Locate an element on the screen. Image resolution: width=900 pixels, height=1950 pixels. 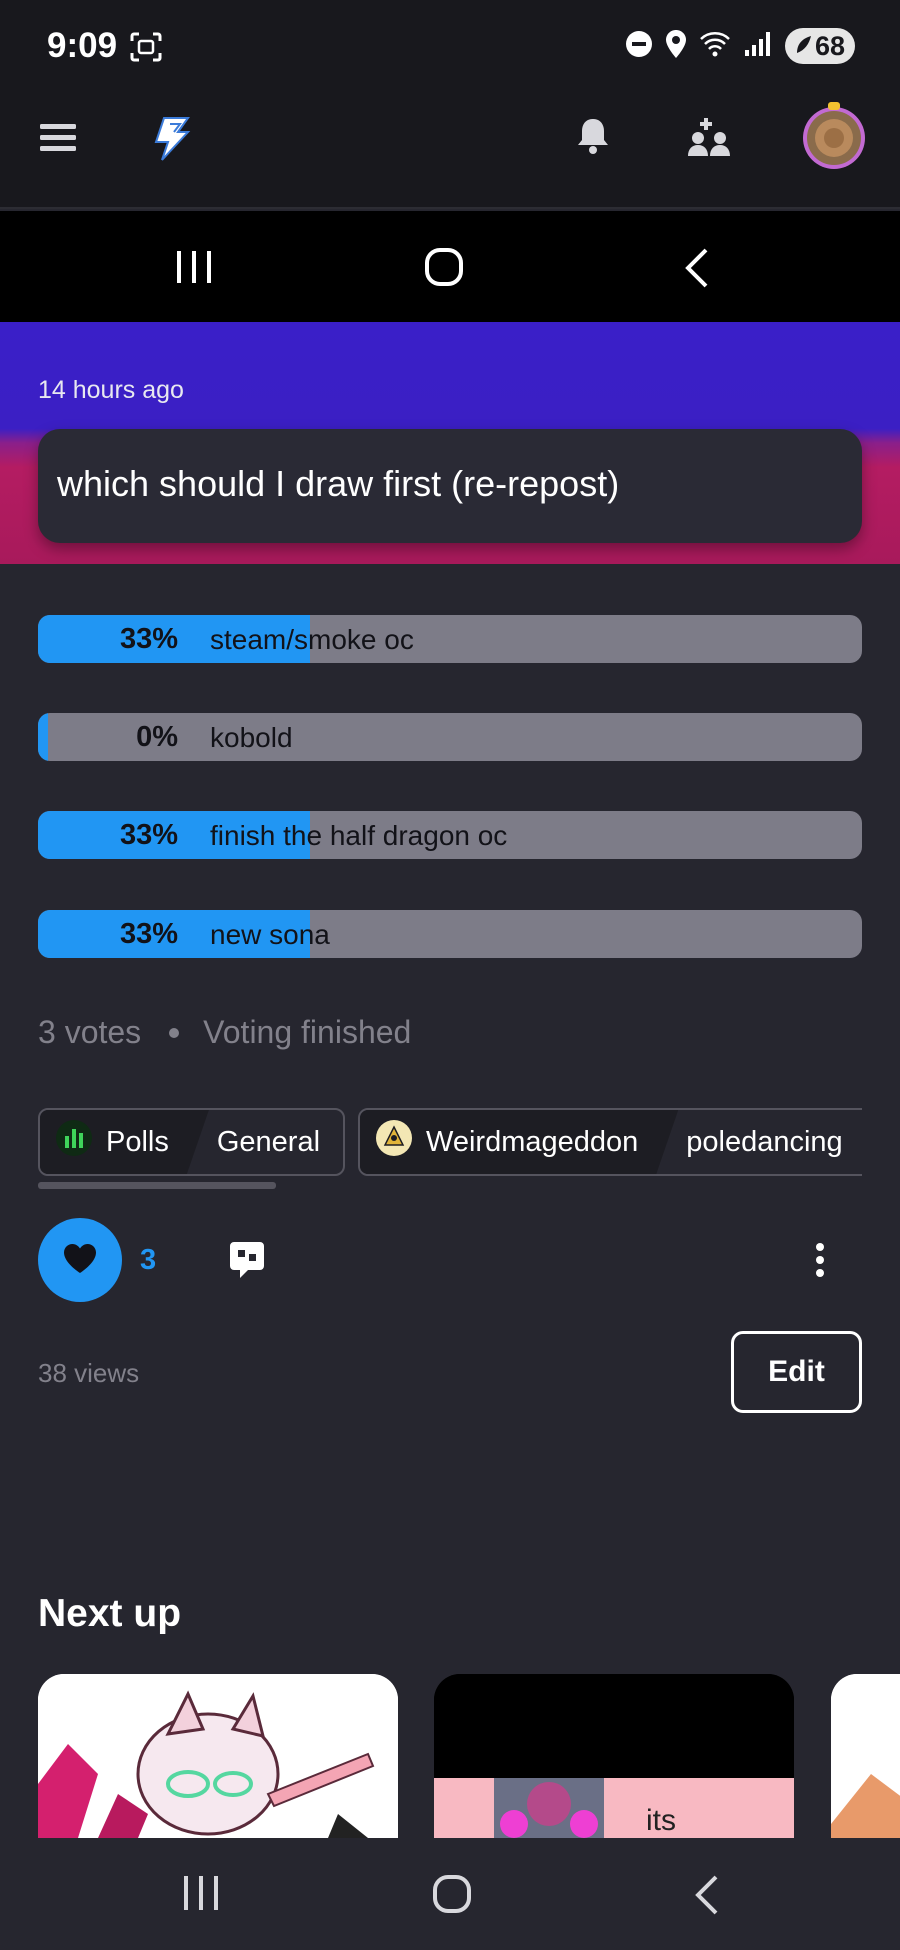
poll-option-label: new sona is located at coordinates (270, 934).